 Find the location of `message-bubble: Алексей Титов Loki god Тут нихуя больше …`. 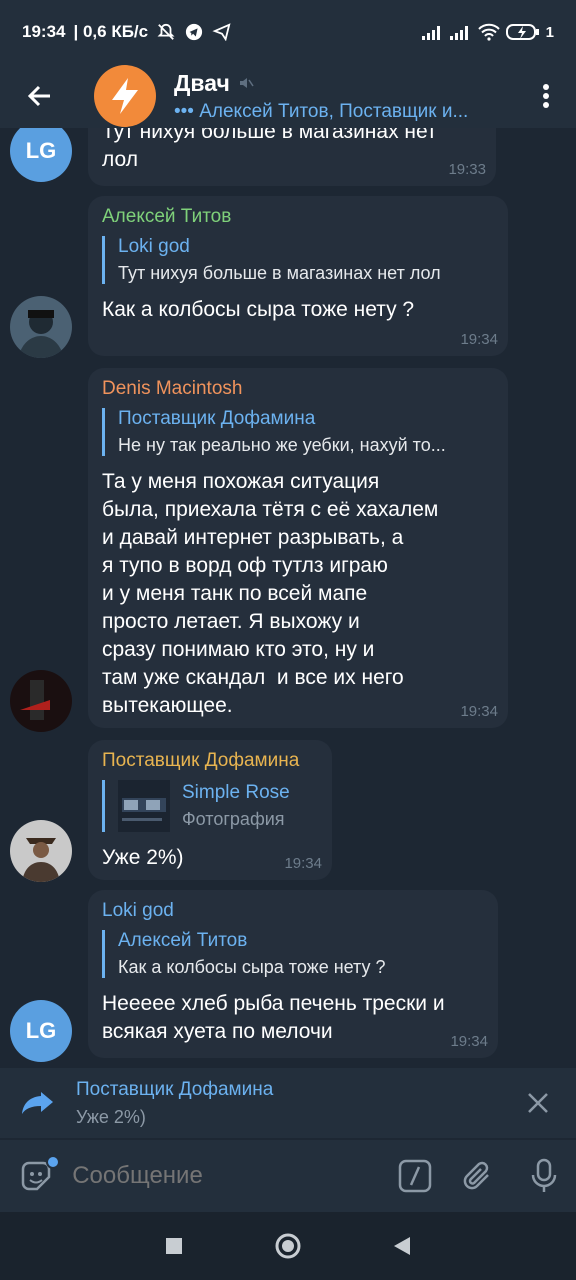

message-bubble: Алексей Титов Loki god Тут нихуя больше … is located at coordinates (298, 276).